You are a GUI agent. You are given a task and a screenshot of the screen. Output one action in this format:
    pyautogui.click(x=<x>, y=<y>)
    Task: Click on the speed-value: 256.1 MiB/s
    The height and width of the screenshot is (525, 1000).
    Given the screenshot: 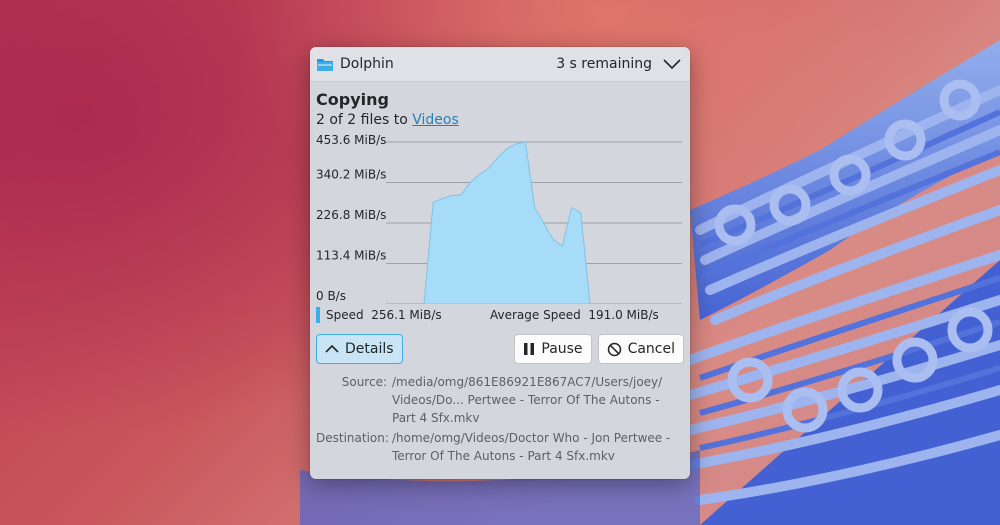 What is the action you would take?
    pyautogui.click(x=406, y=315)
    